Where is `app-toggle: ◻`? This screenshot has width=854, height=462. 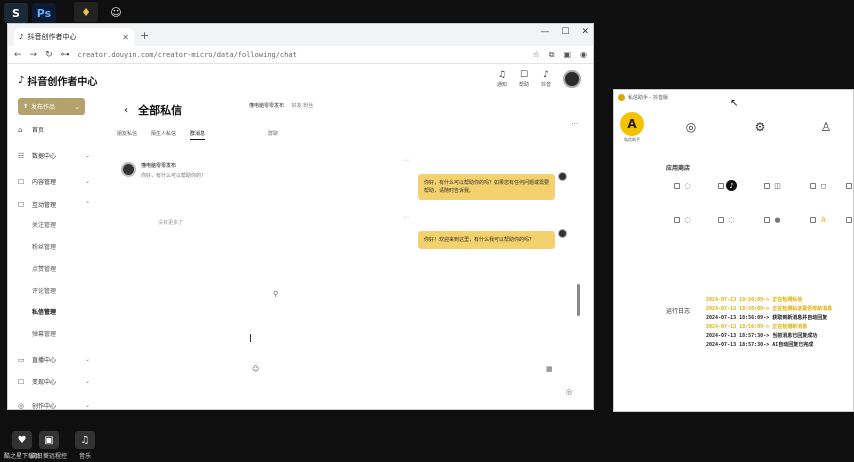 app-toggle: ◻ is located at coordinates (819, 185).